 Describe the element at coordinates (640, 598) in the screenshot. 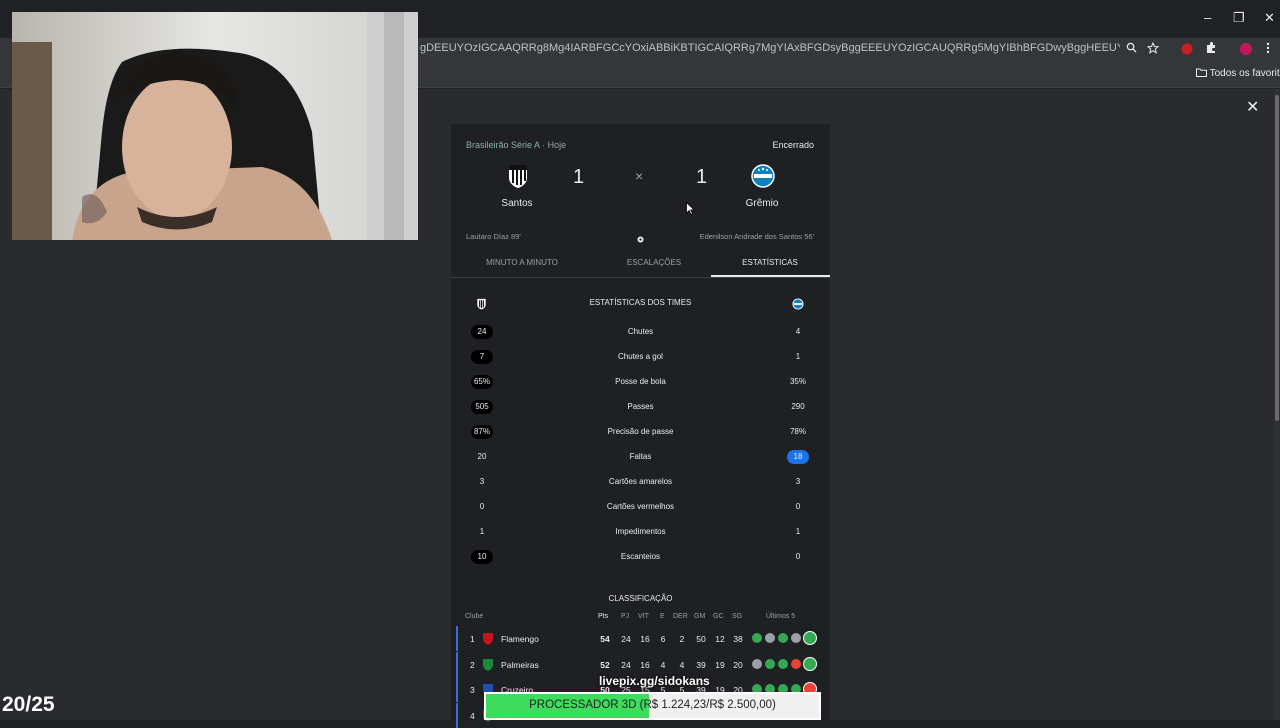

I see `standings-title: CLASSIFICAÇÃO` at that location.